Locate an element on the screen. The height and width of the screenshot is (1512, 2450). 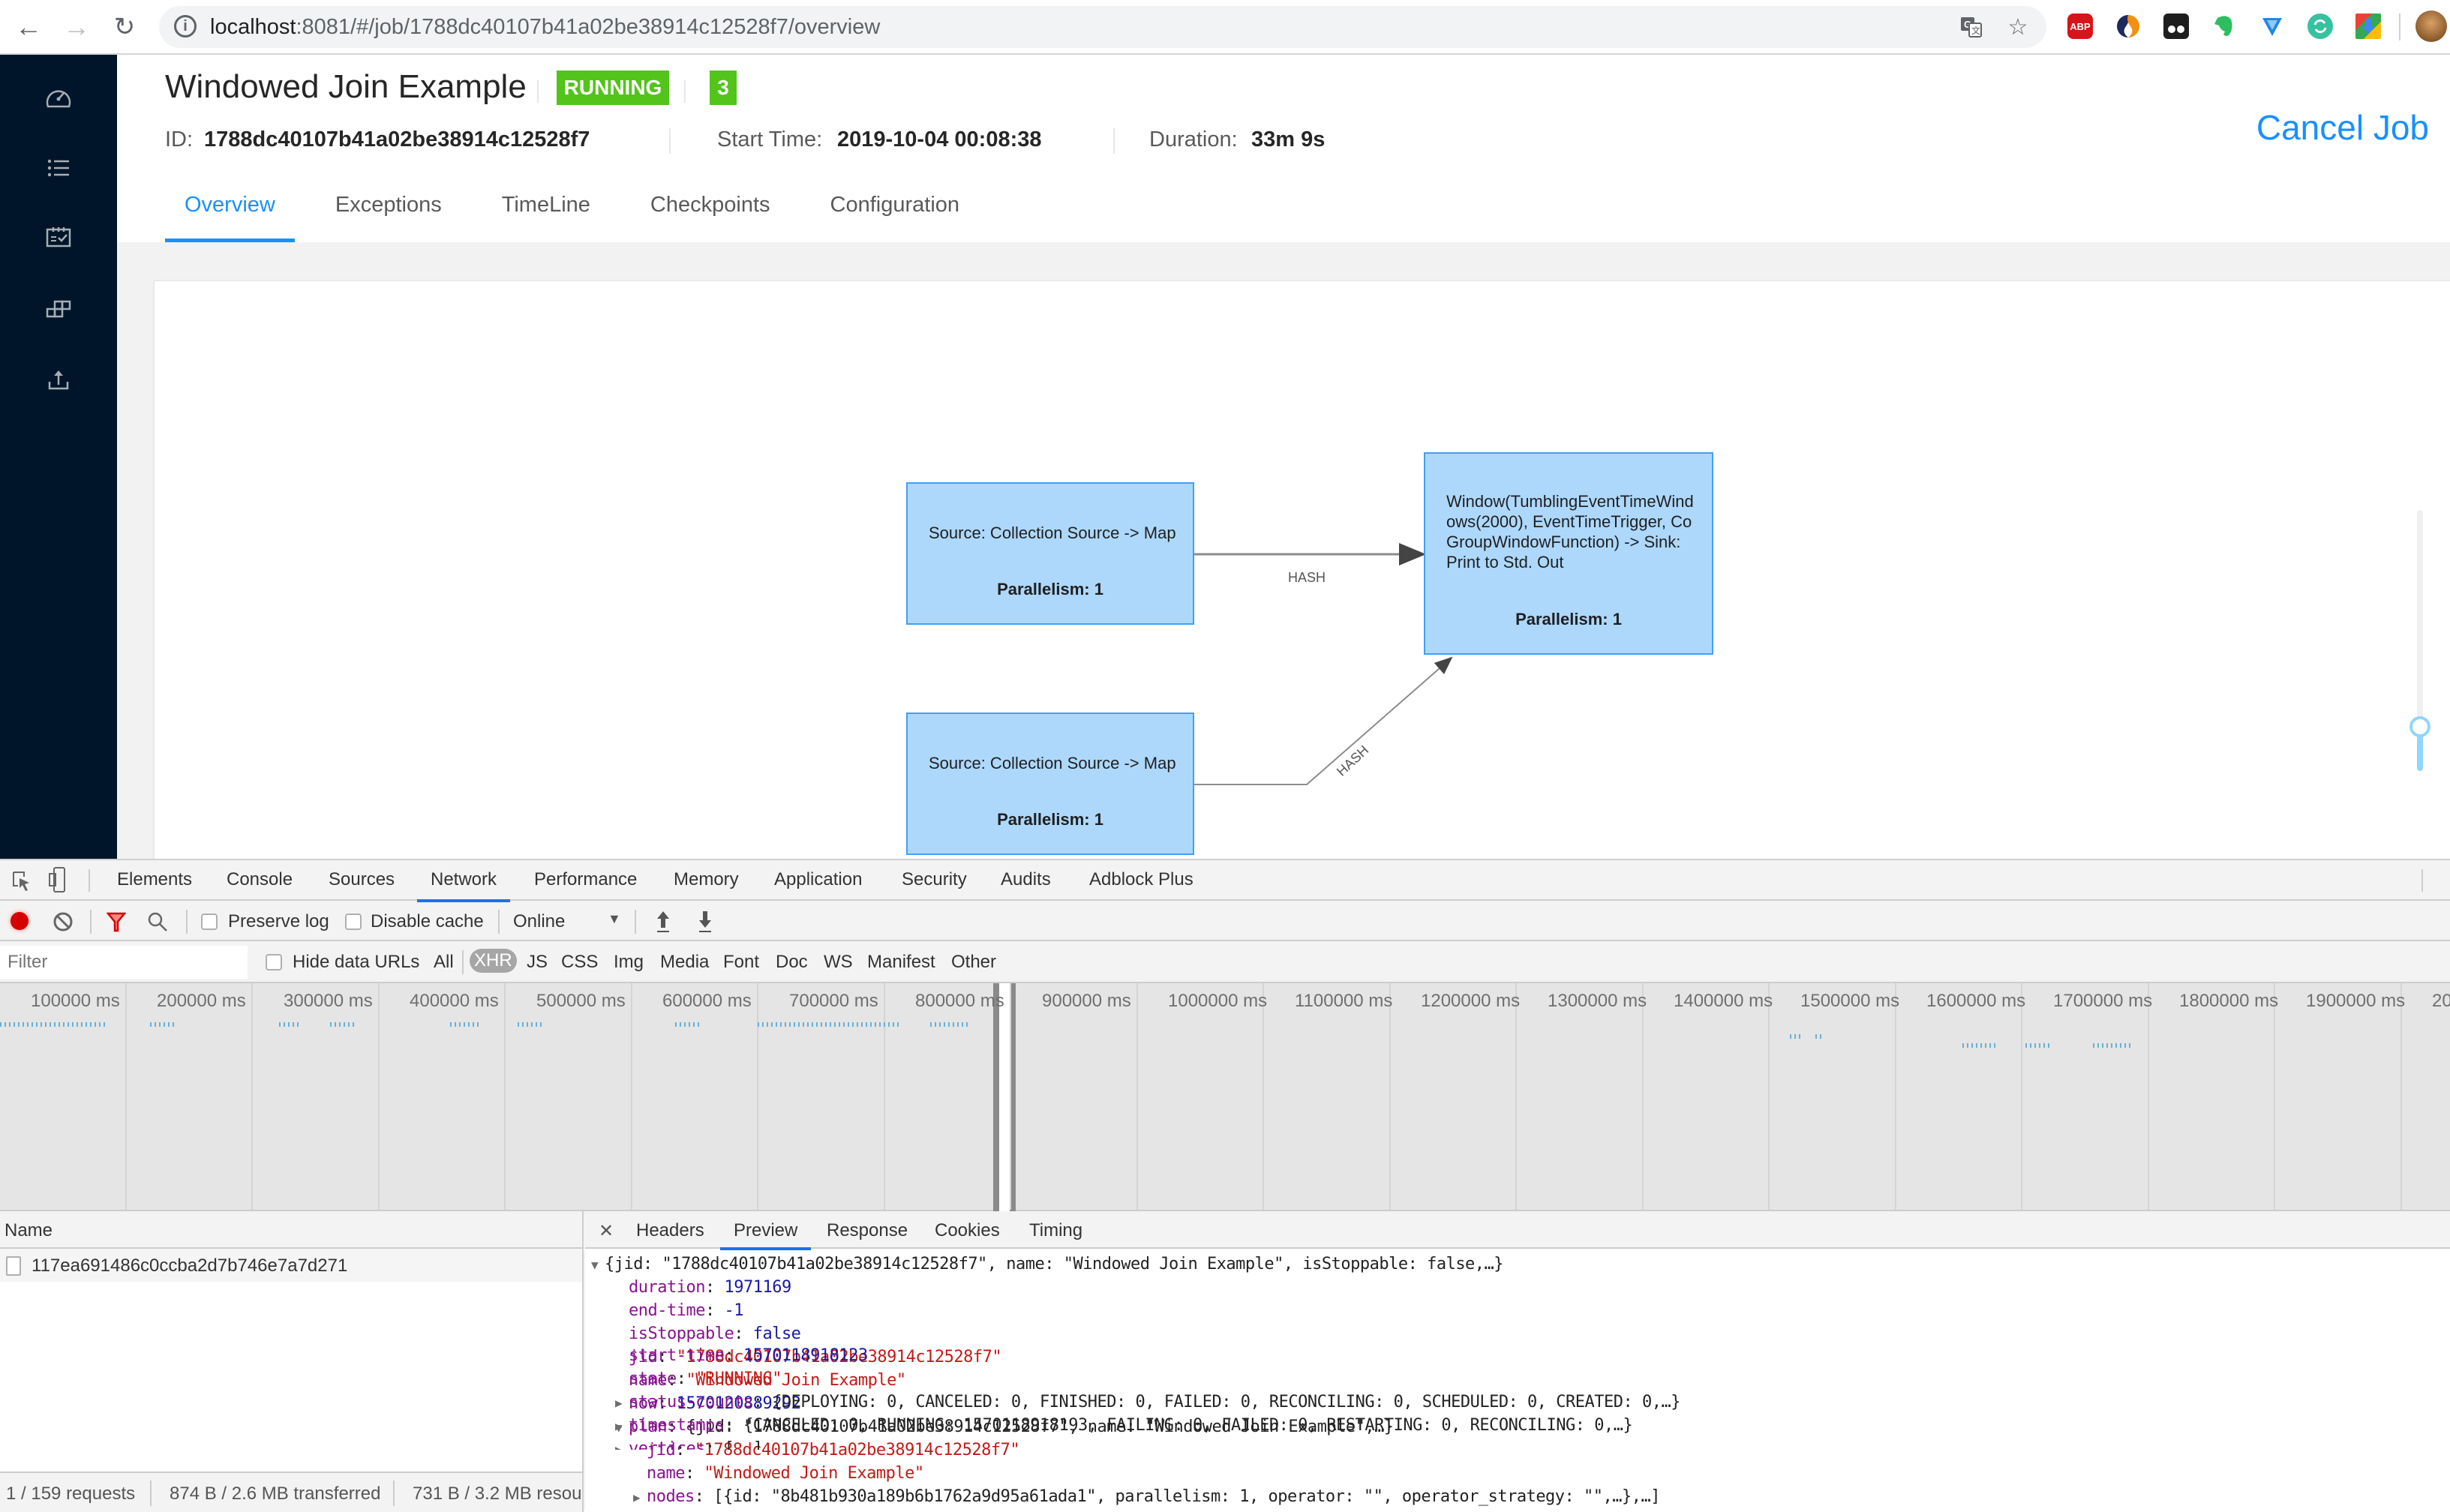
translate-icon: G文 is located at coordinates (1971, 27).